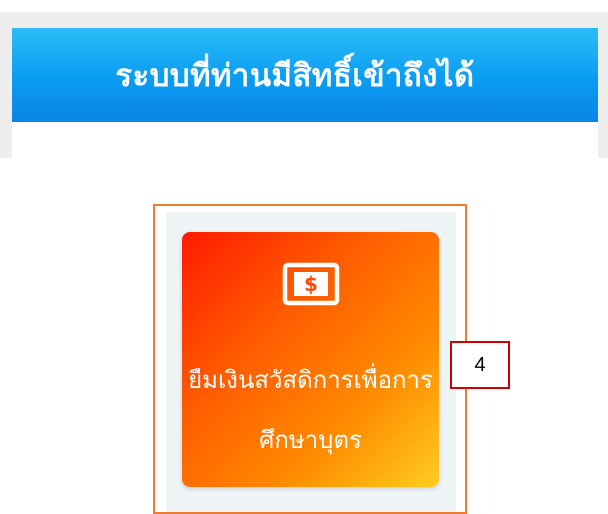 Image resolution: width=608 pixels, height=514 pixels. Describe the element at coordinates (310, 410) in the screenshot. I see `tile-label: ยืมเงินสวัสดิการเพื่อการศึกษาบุตร` at that location.